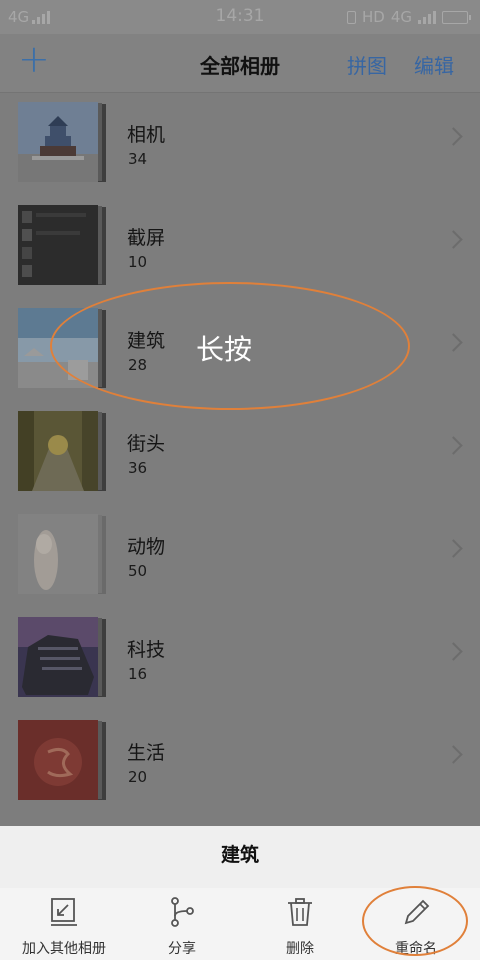 The width and height of the screenshot is (480, 960). Describe the element at coordinates (58, 451) in the screenshot. I see `street-photo-icon` at that location.